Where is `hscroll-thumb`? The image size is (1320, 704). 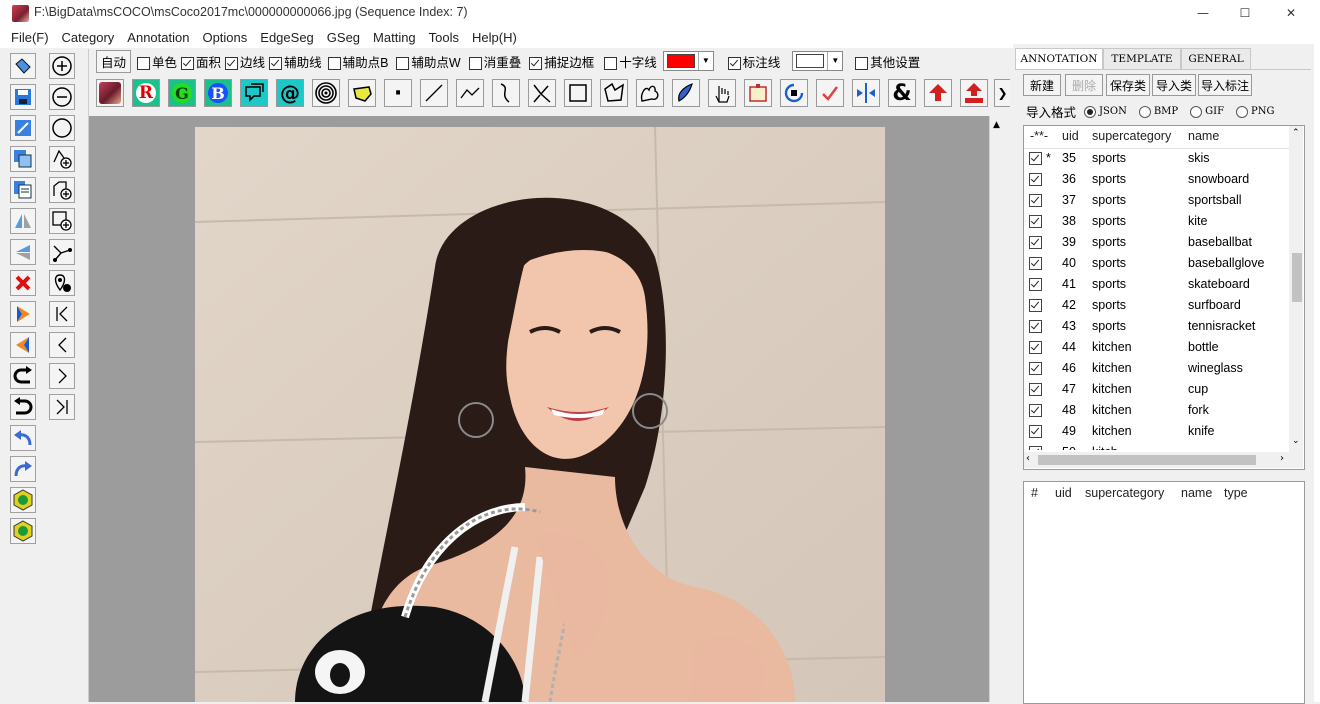 hscroll-thumb is located at coordinates (1147, 460).